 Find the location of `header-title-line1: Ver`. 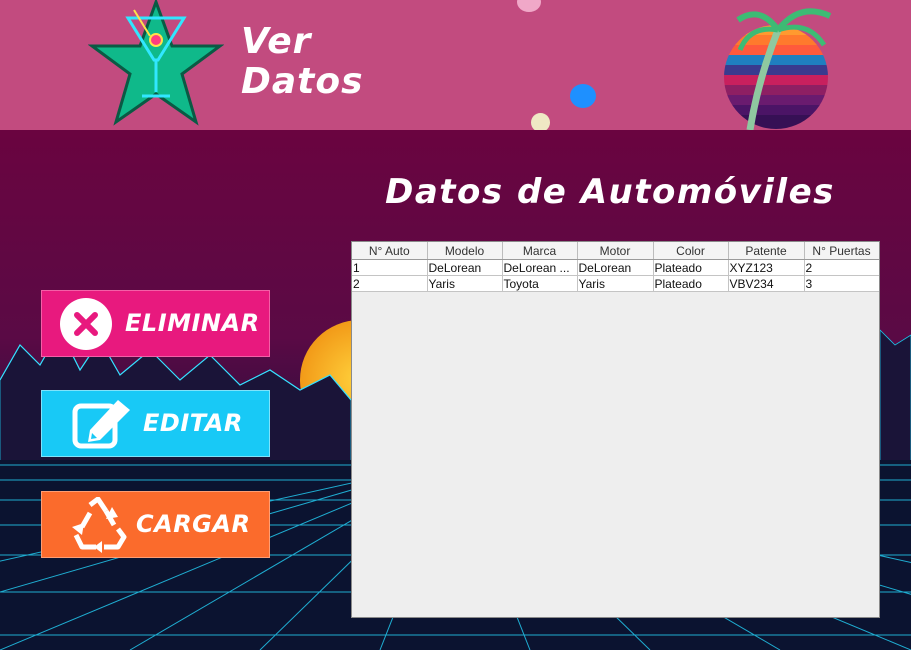

header-title-line1: Ver is located at coordinates (276, 41).